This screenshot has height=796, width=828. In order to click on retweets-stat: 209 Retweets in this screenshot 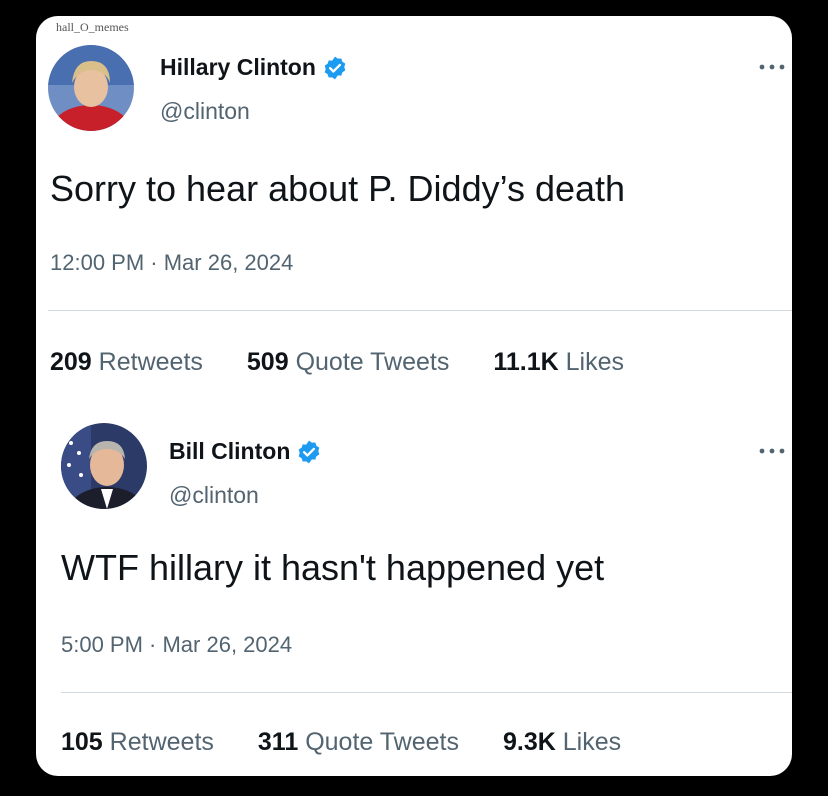, I will do `click(126, 362)`.